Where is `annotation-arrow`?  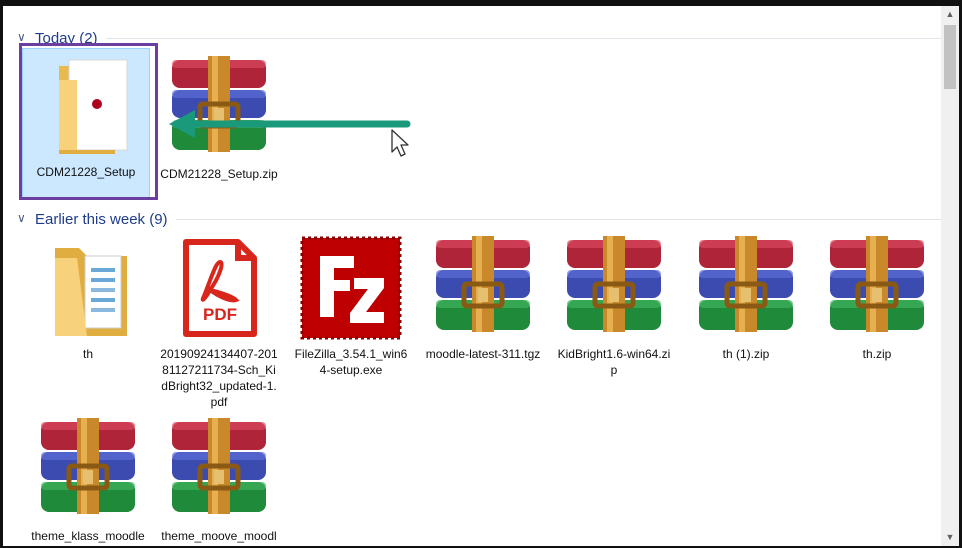
annotation-arrow is located at coordinates (290, 133).